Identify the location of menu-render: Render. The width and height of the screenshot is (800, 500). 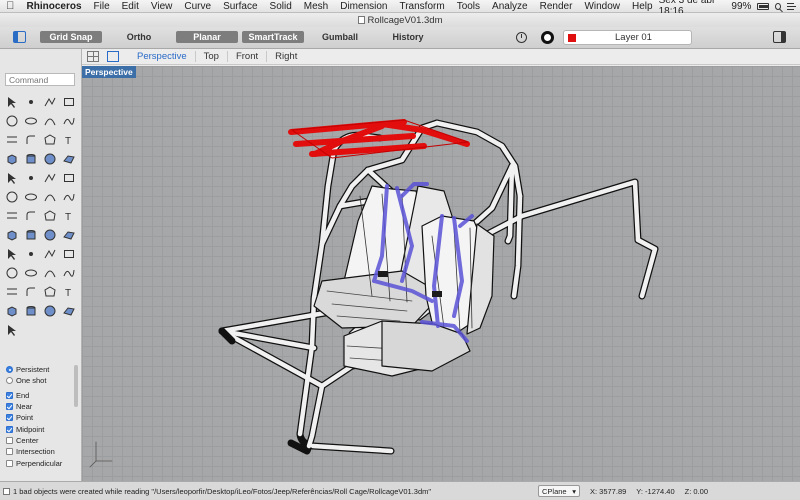
(556, 6).